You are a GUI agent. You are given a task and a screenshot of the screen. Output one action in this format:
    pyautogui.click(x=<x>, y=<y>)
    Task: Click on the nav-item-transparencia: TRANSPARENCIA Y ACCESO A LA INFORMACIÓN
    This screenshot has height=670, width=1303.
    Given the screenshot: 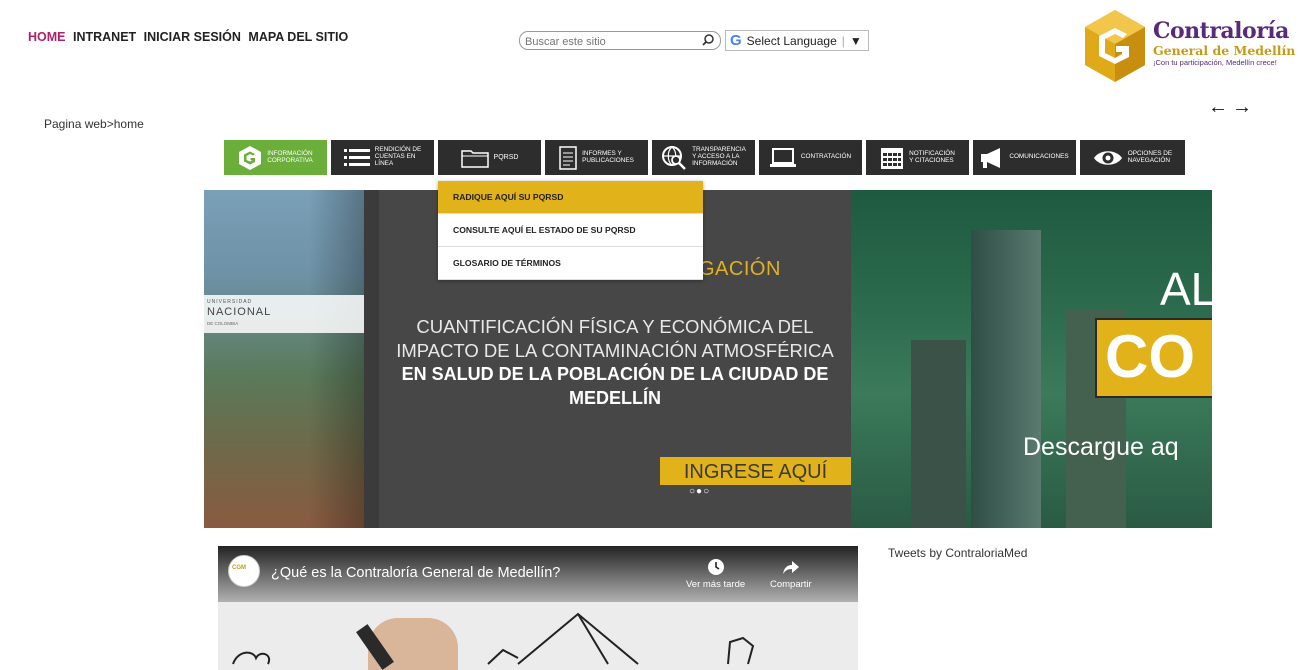 What is the action you would take?
    pyautogui.click(x=703, y=157)
    